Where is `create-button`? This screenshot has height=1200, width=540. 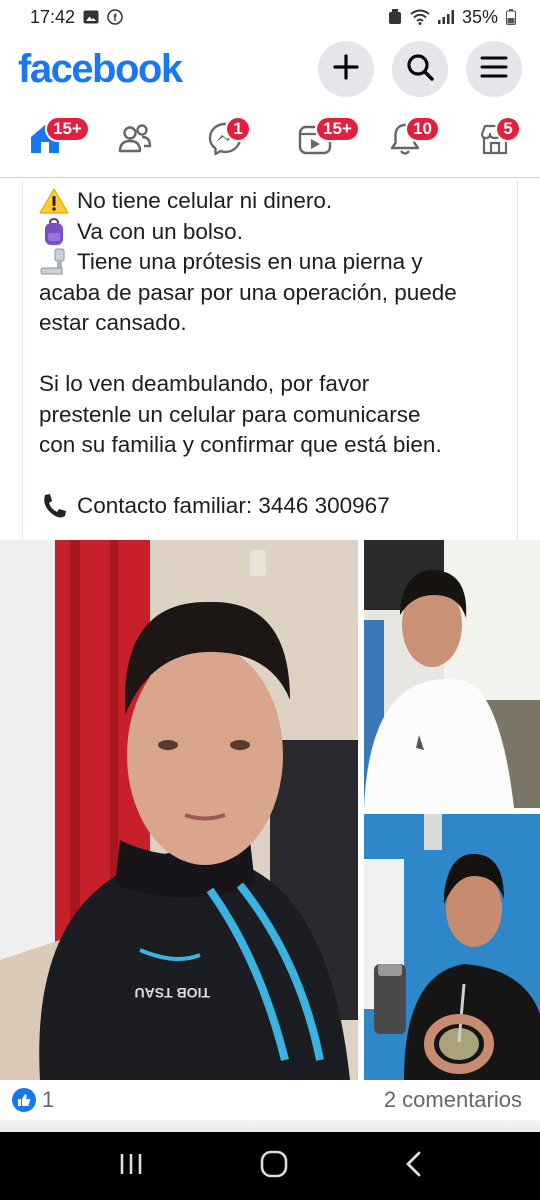
create-button is located at coordinates (346, 69).